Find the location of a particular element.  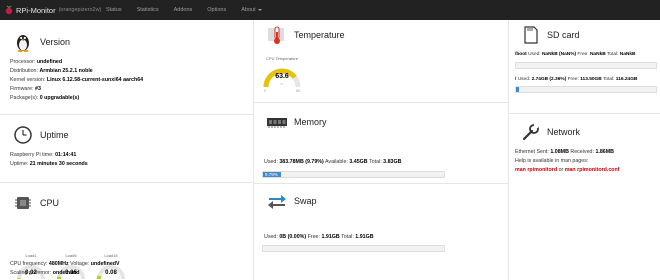

cpu-freq-value: 480MHz is located at coordinates (58, 264).